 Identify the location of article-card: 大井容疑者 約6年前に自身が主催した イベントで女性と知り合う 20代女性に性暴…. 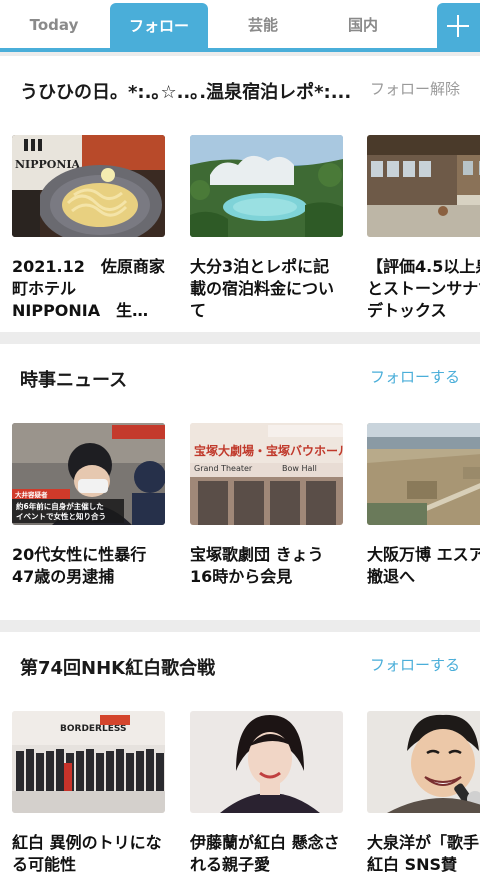
(88, 516).